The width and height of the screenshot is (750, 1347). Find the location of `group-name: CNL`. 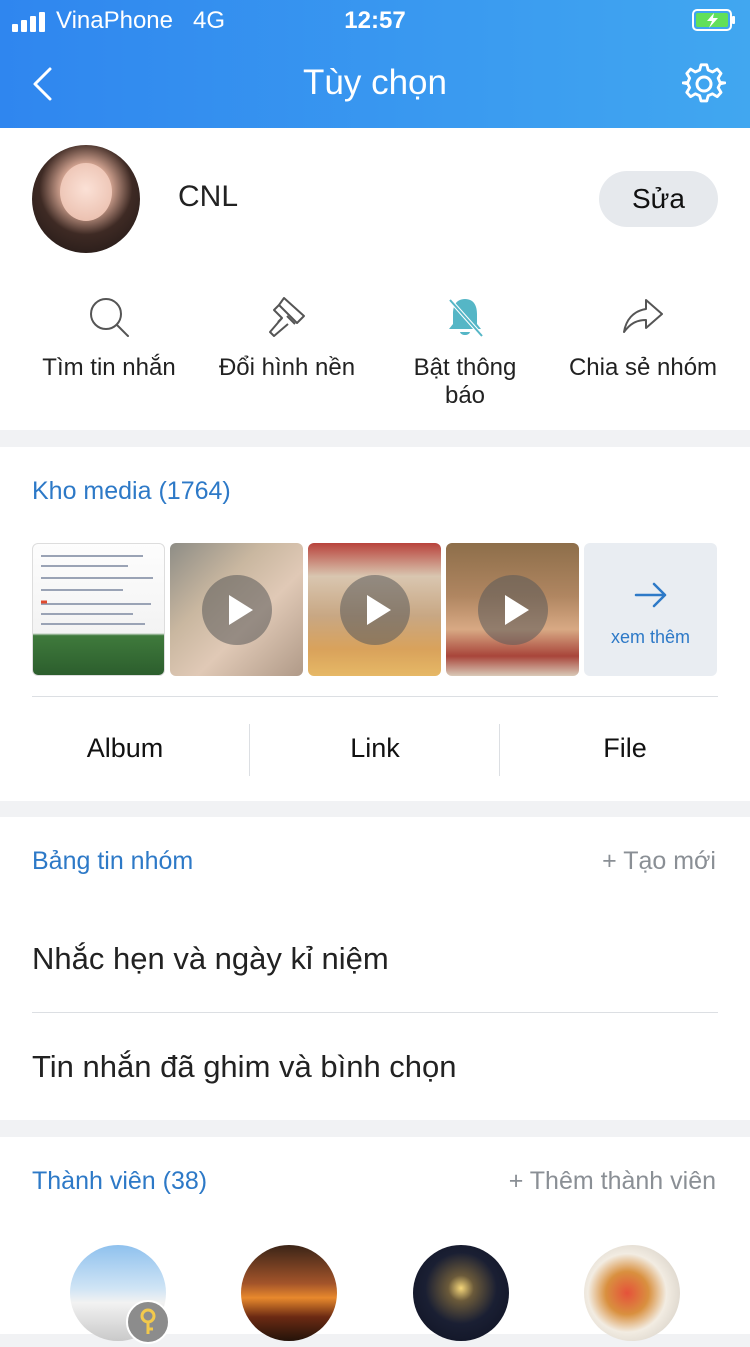

group-name: CNL is located at coordinates (208, 196).